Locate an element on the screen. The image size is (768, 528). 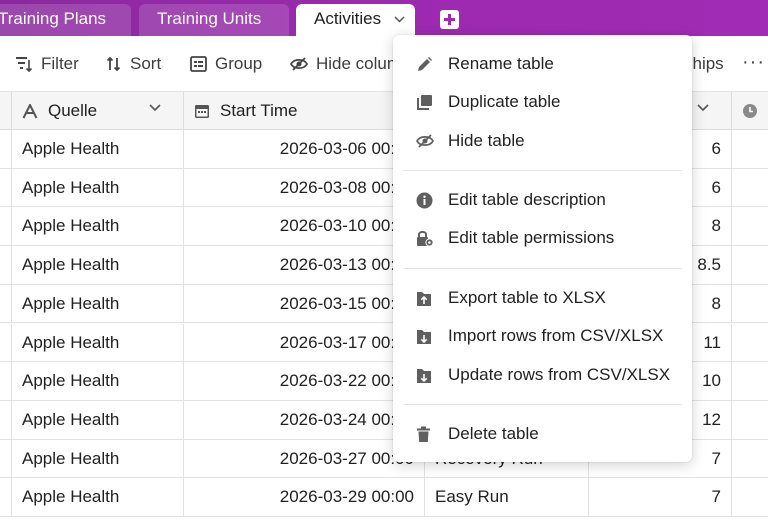
menu-item-update-rows: Update rows from CSV/XLSX is located at coordinates (542, 375).